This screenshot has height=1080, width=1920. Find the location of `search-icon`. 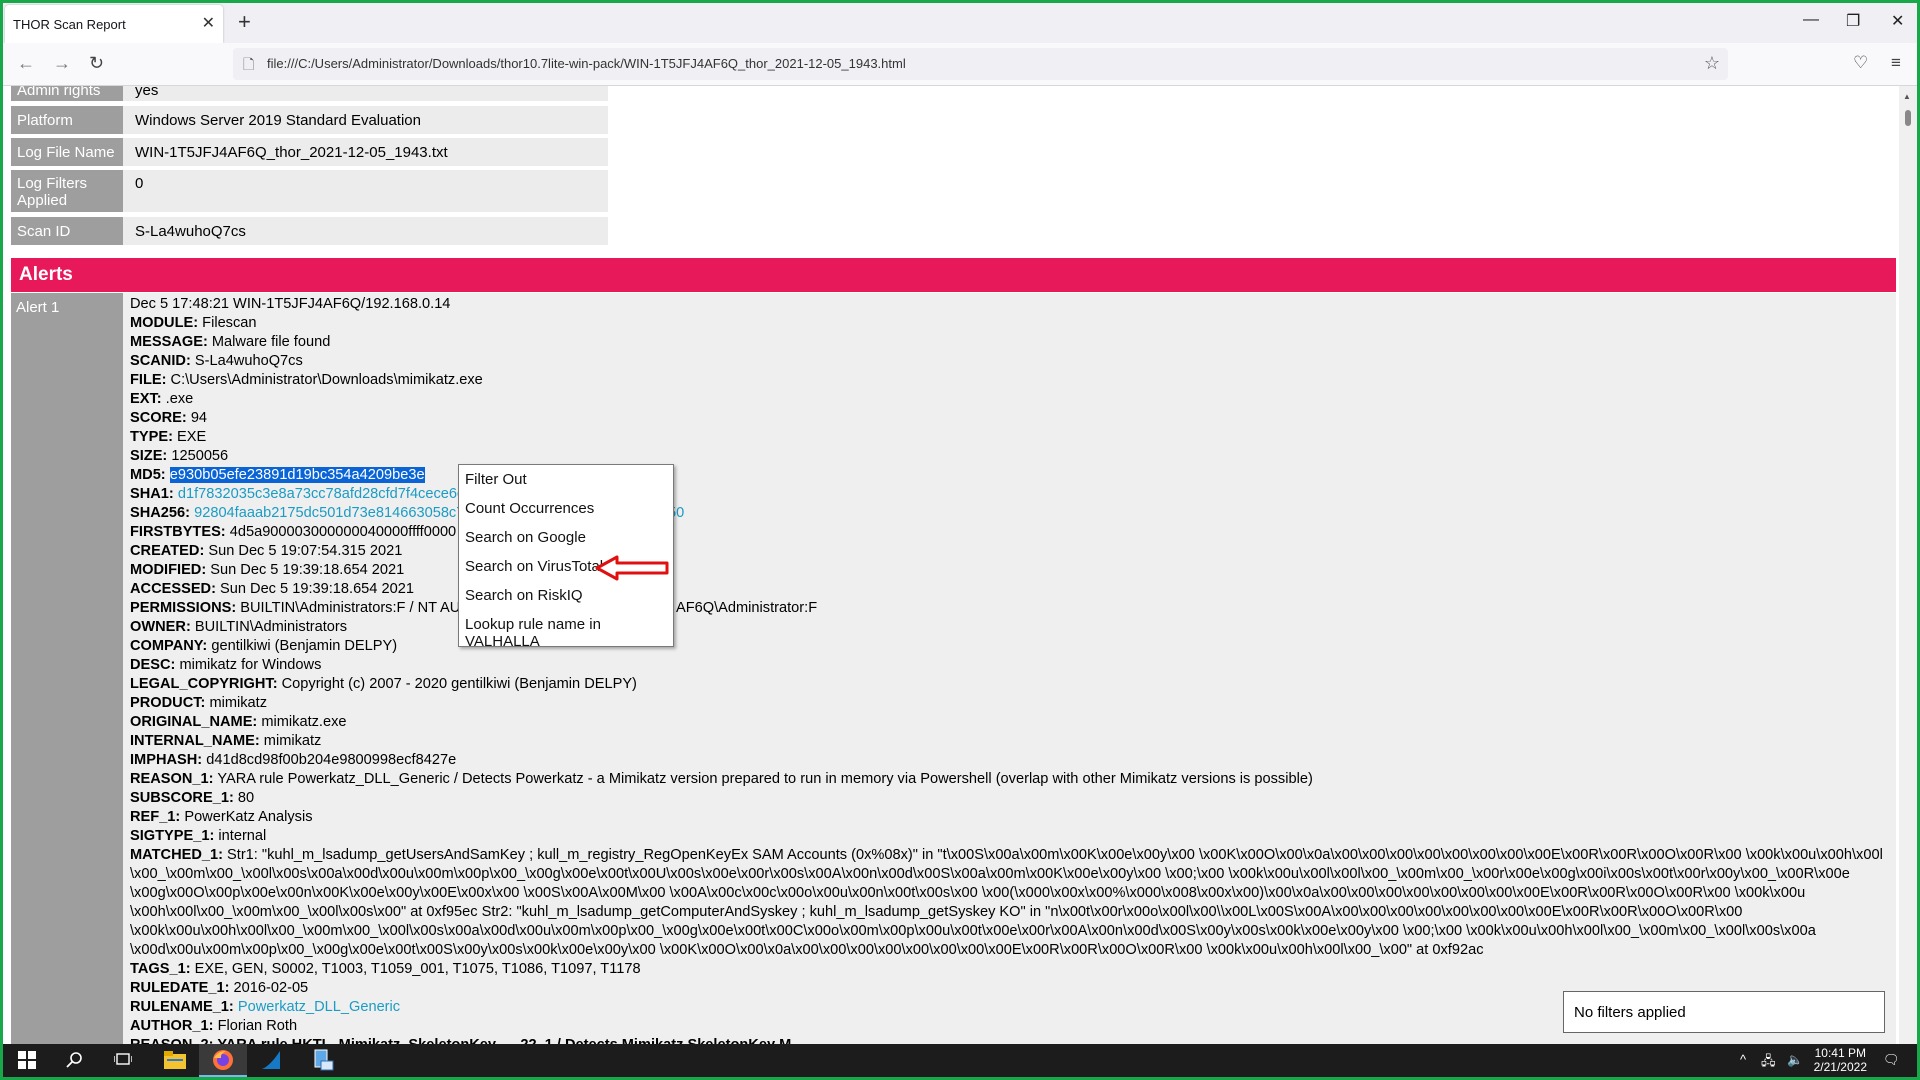

search-icon is located at coordinates (75, 1060).